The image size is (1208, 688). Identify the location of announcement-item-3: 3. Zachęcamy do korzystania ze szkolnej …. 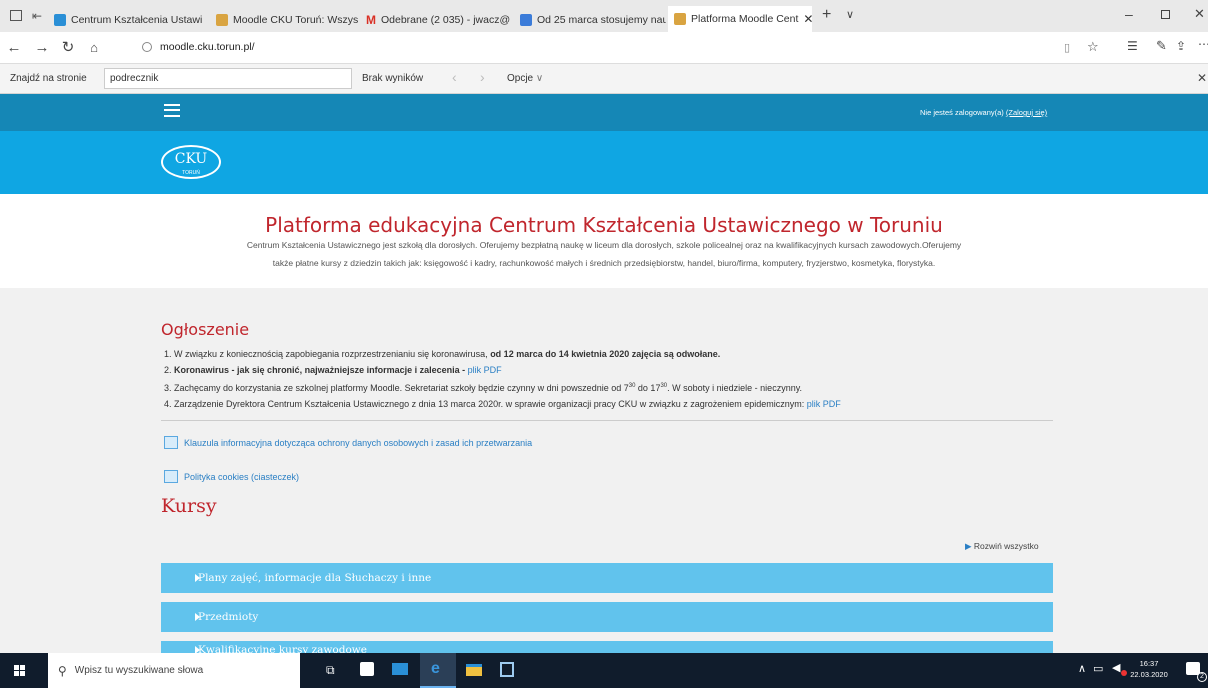
(502, 387).